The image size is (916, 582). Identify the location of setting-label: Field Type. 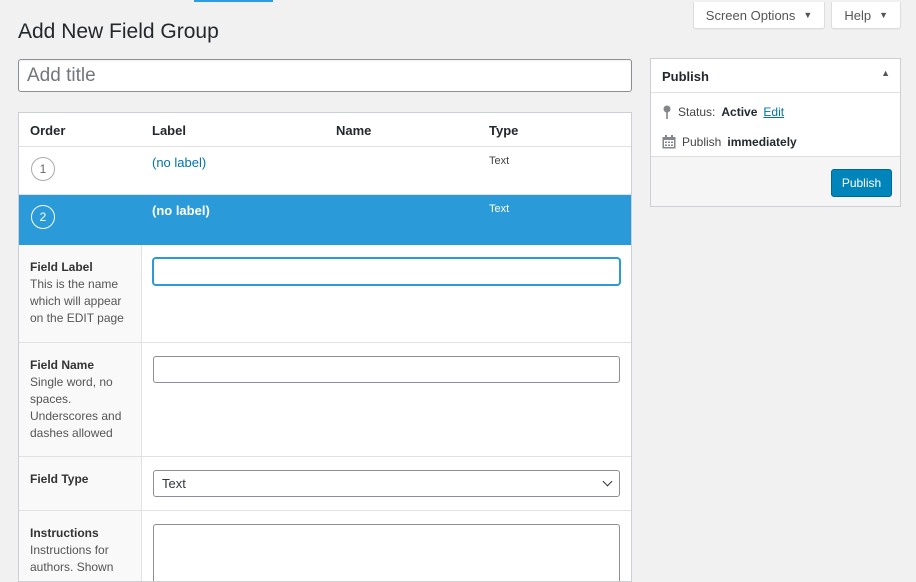
(80, 483).